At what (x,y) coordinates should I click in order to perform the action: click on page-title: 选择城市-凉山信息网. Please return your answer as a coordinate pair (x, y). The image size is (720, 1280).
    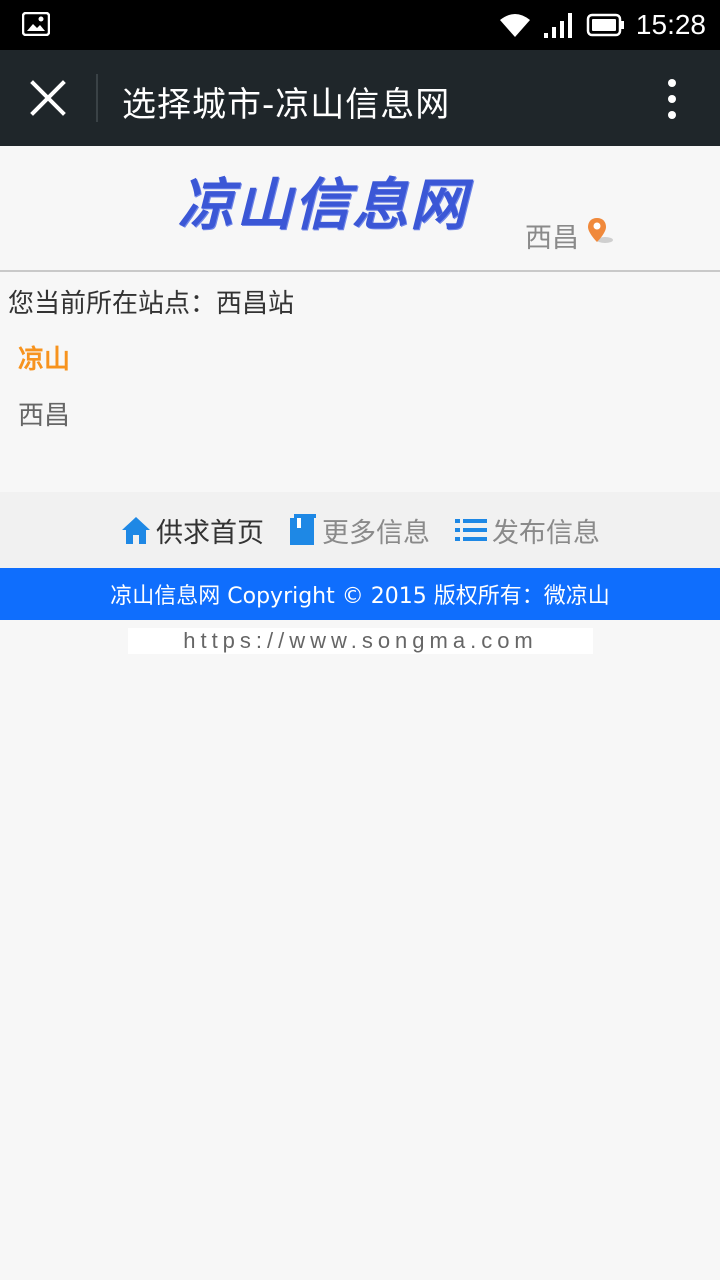
    Looking at the image, I should click on (286, 105).